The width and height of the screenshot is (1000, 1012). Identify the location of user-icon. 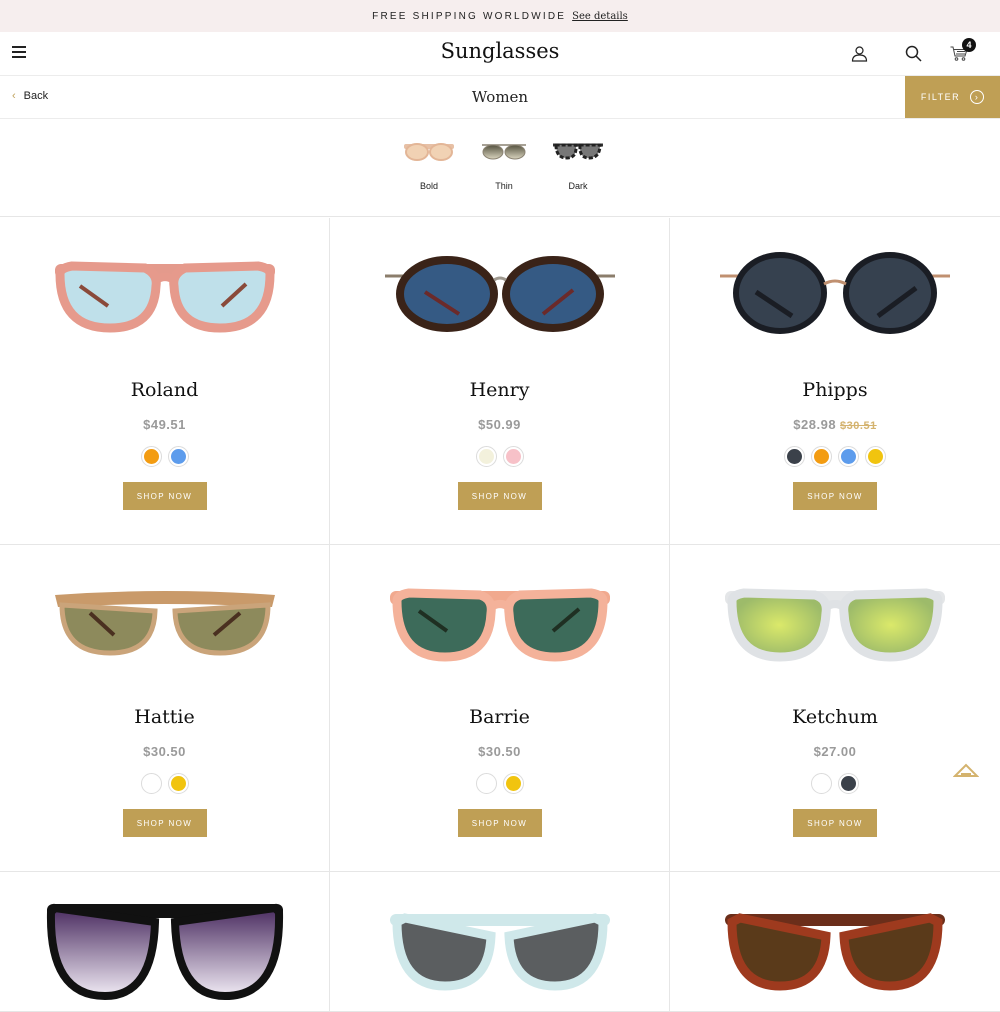
(859, 56).